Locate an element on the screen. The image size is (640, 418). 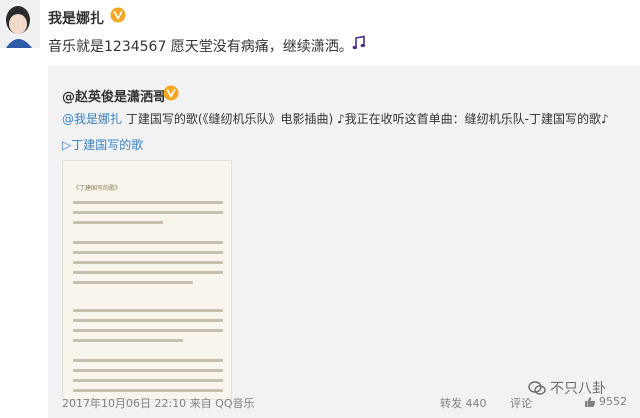
post-text: 音乐就是1234567 愿天堂没有病痛，继续潇洒。 is located at coordinates (200, 47).